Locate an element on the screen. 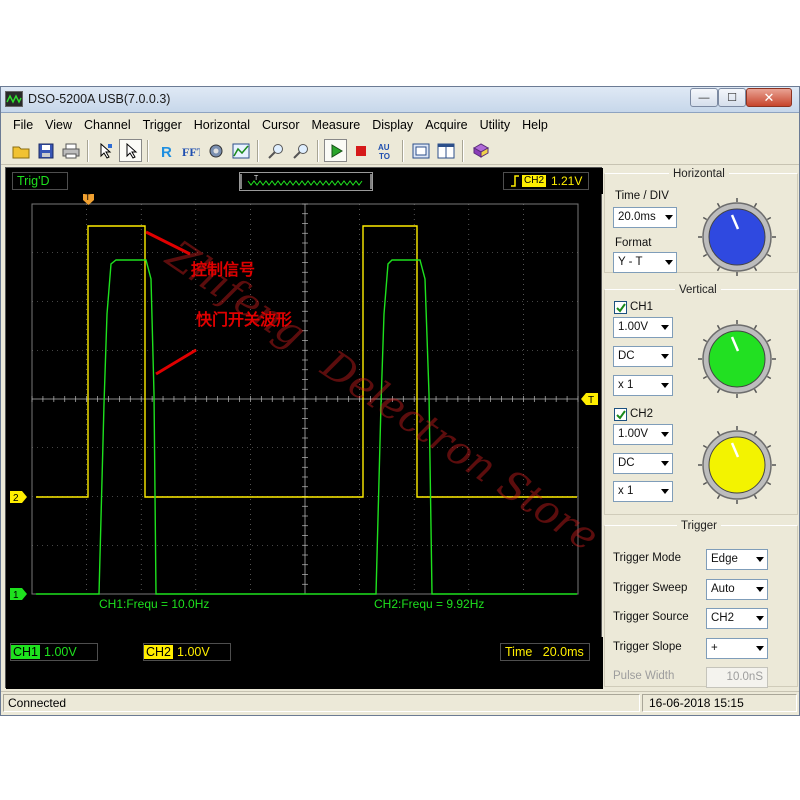  ch2-probe-select: x 1 is located at coordinates (643, 491).